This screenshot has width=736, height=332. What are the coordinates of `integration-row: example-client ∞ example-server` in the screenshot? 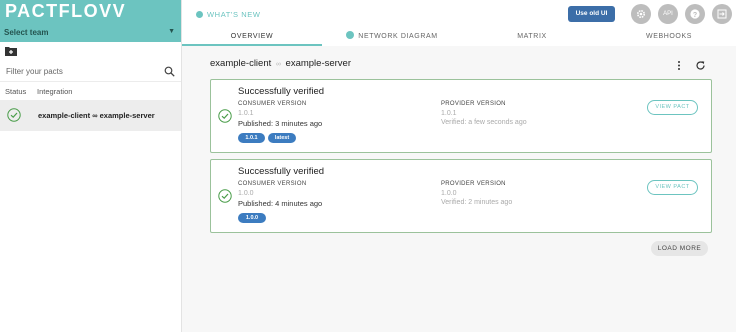 It's located at (90, 115).